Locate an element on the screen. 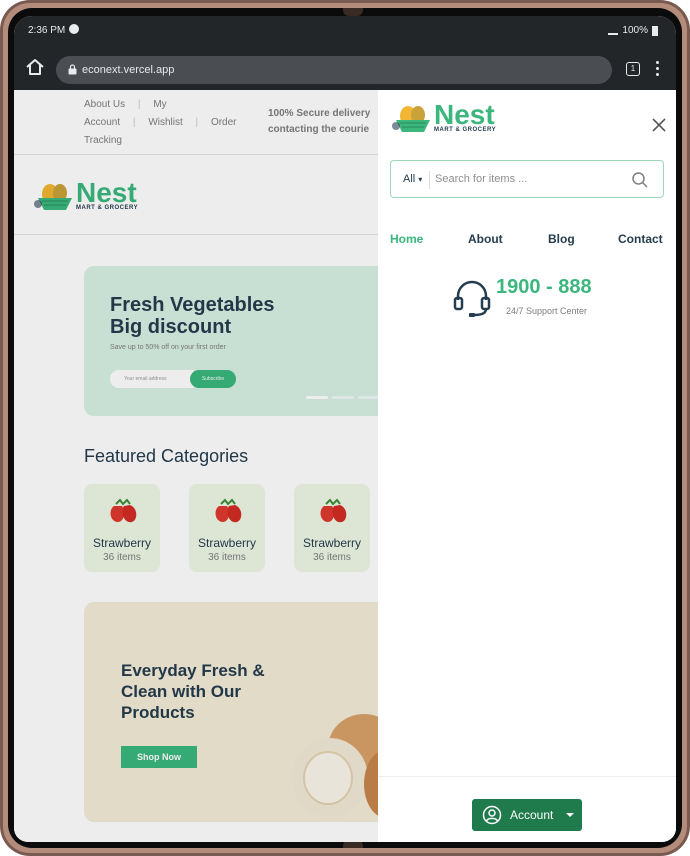  nav-contact: Contact is located at coordinates (640, 239).